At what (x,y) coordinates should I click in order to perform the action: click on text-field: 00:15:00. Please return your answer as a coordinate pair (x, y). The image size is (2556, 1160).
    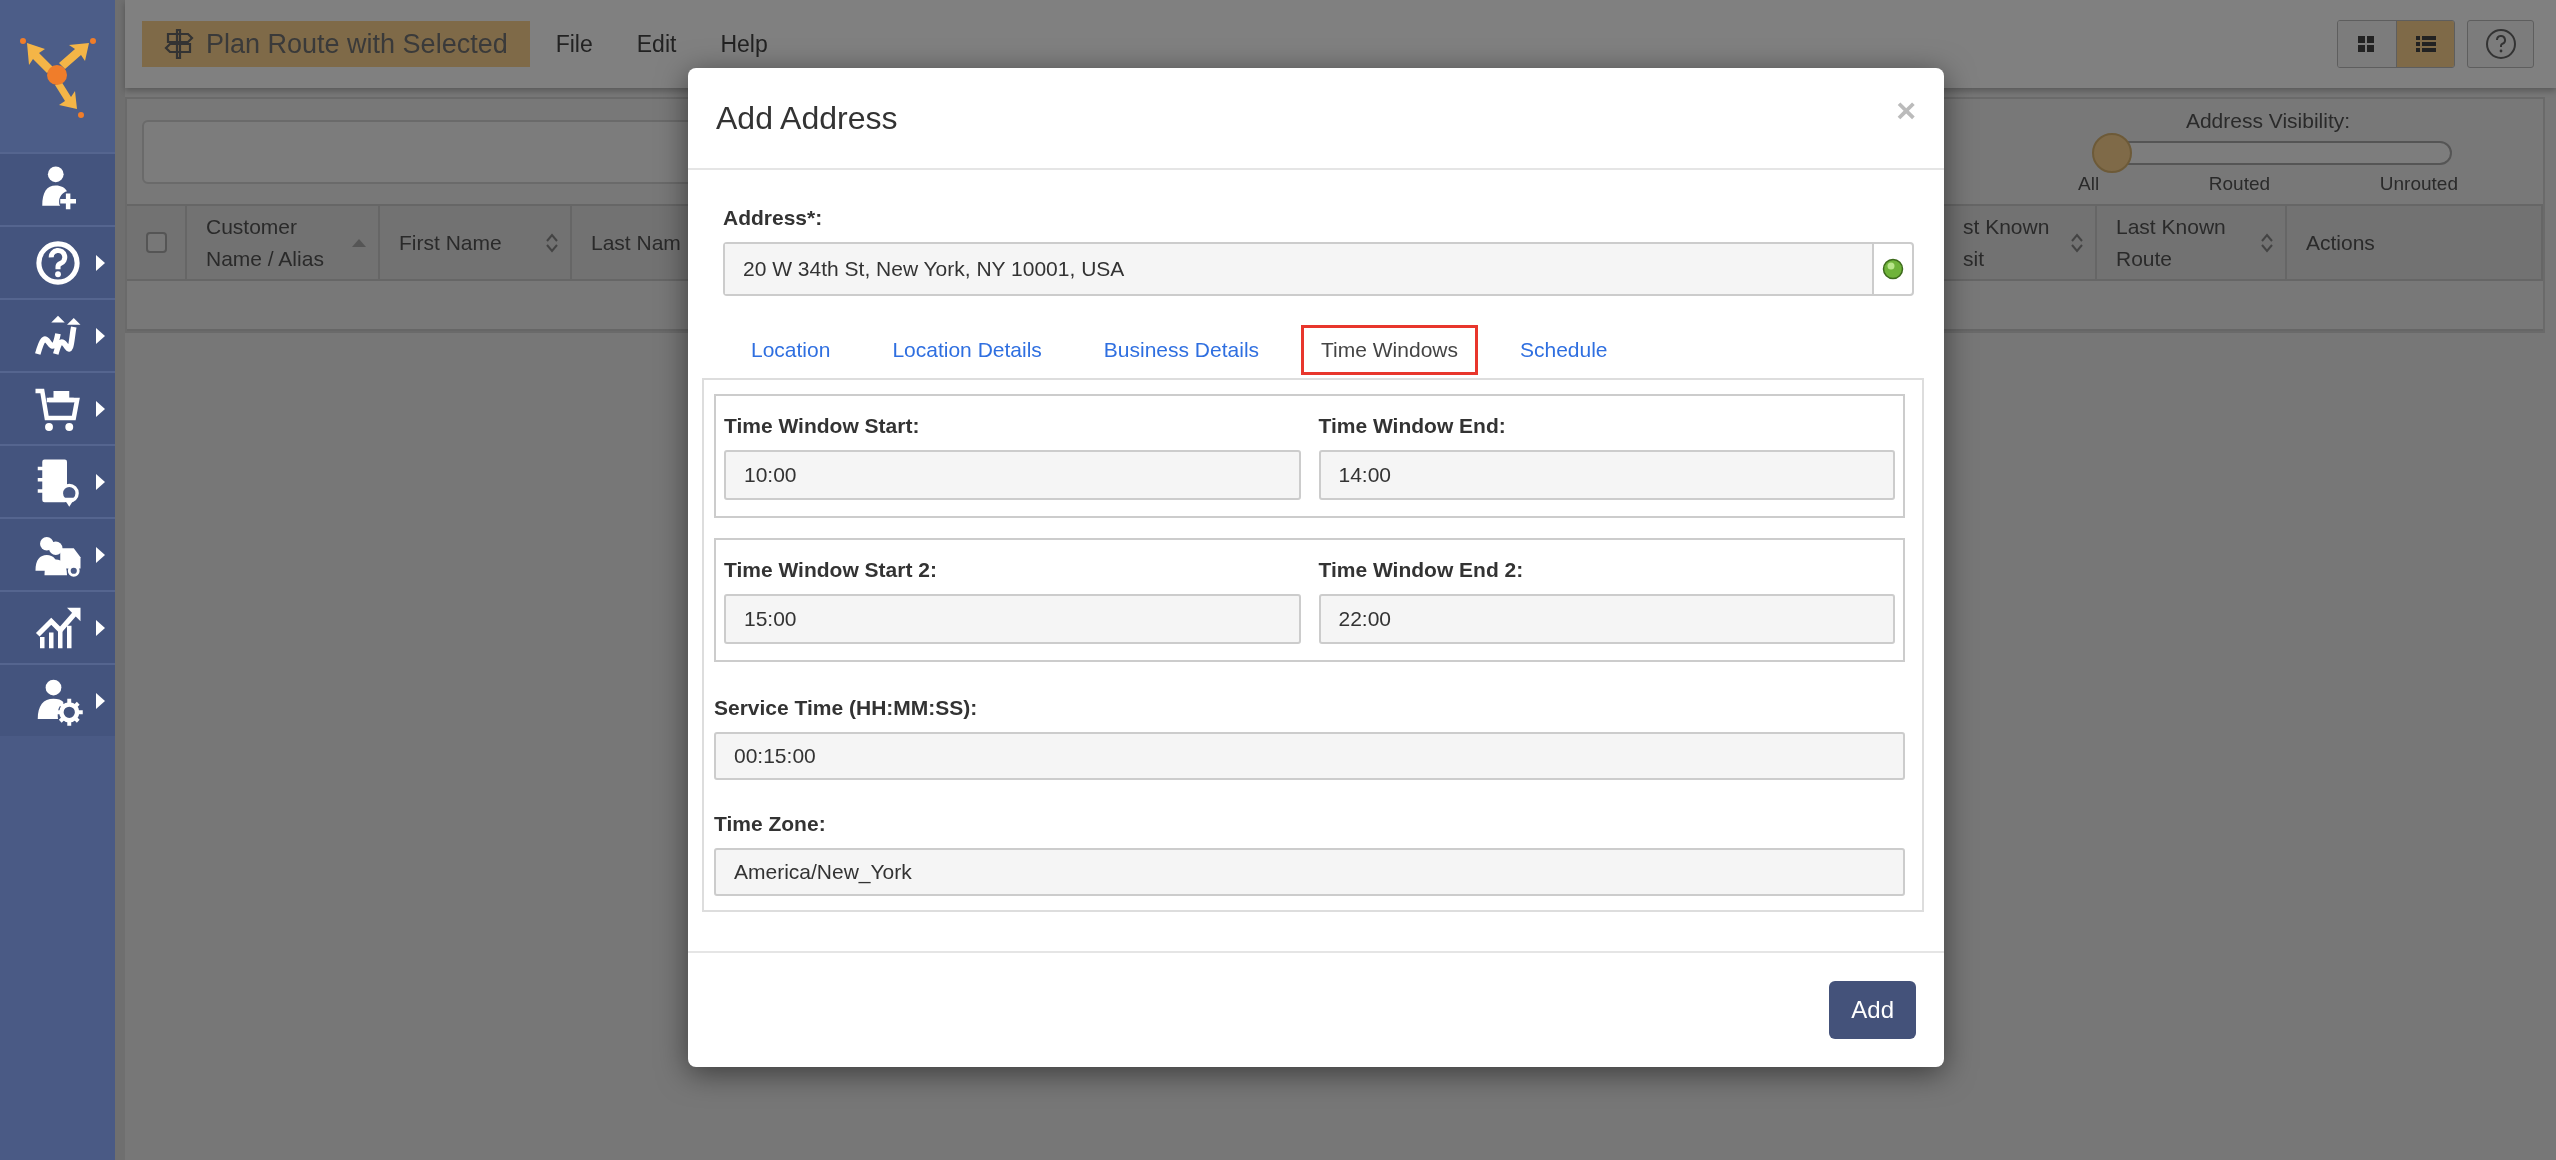
    Looking at the image, I should click on (1309, 756).